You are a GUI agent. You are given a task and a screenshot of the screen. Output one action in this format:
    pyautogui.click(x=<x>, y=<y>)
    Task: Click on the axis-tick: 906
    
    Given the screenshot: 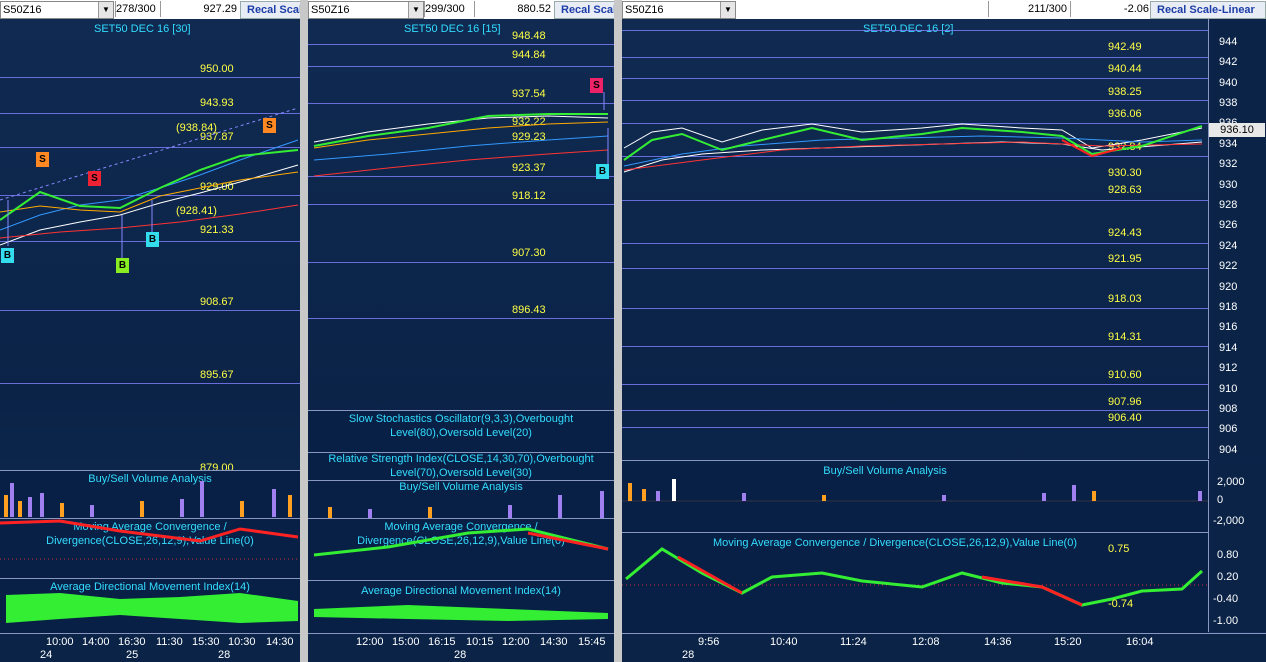 What is the action you would take?
    pyautogui.click(x=1228, y=429)
    